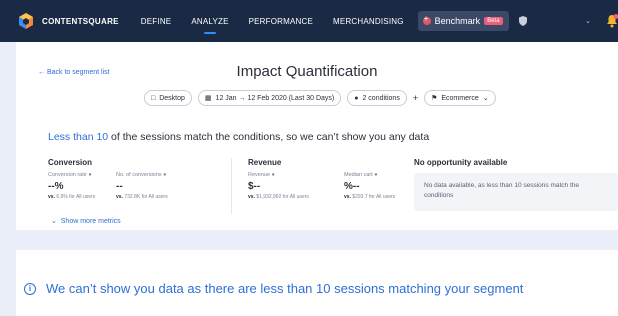 This screenshot has width=618, height=316. I want to click on show-more-metrics-link: ⌄ Show more metrics, so click(86, 221).